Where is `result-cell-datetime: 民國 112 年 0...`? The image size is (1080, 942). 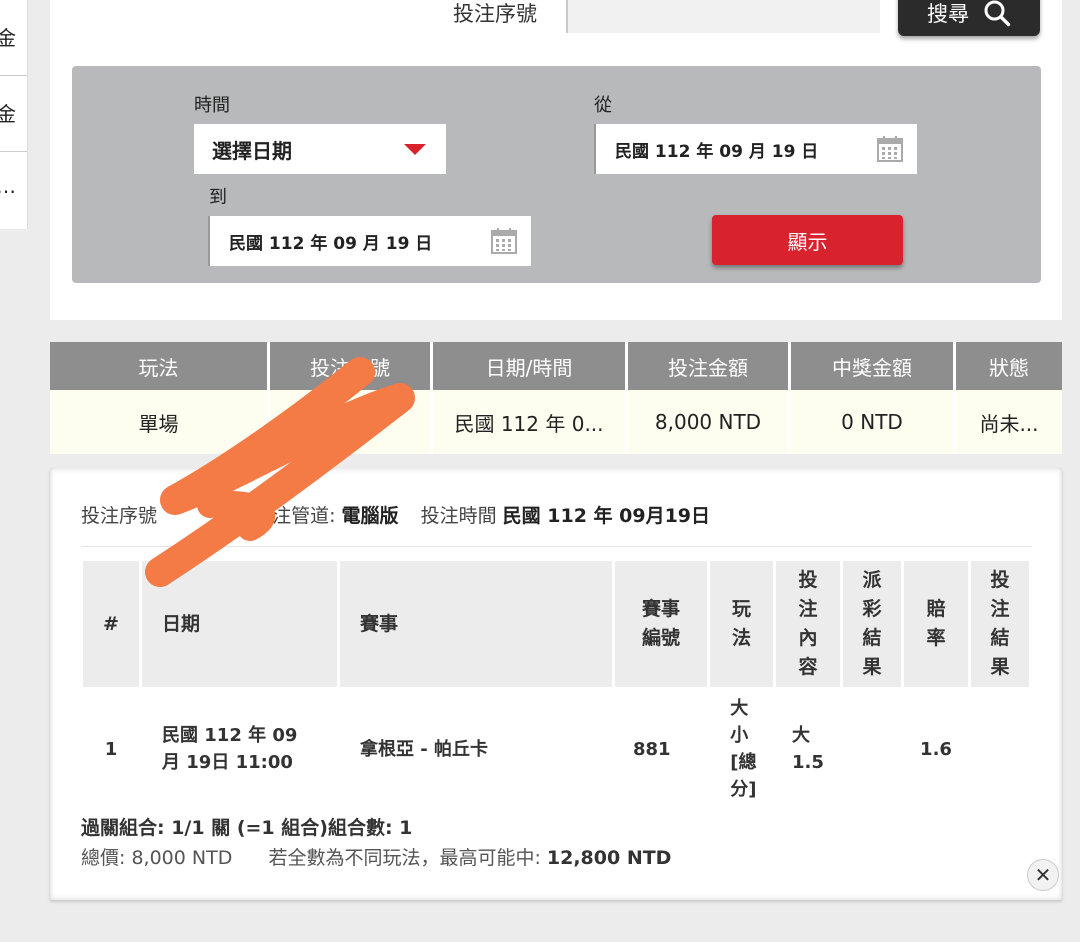
result-cell-datetime: 民國 112 年 0... is located at coordinates (530, 422).